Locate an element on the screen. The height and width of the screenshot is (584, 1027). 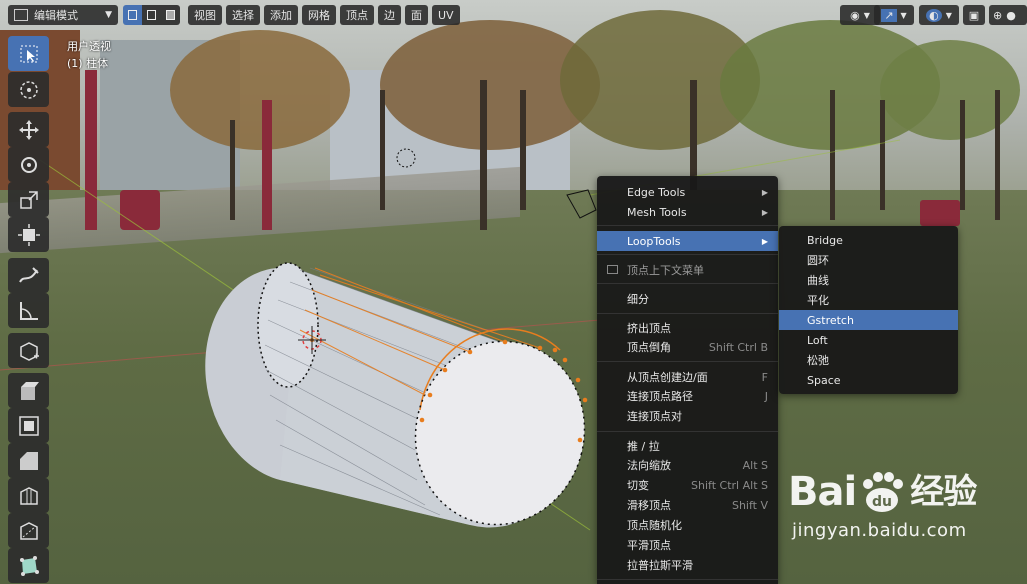
eye-icon: ◉ is located at coordinates (855, 15).